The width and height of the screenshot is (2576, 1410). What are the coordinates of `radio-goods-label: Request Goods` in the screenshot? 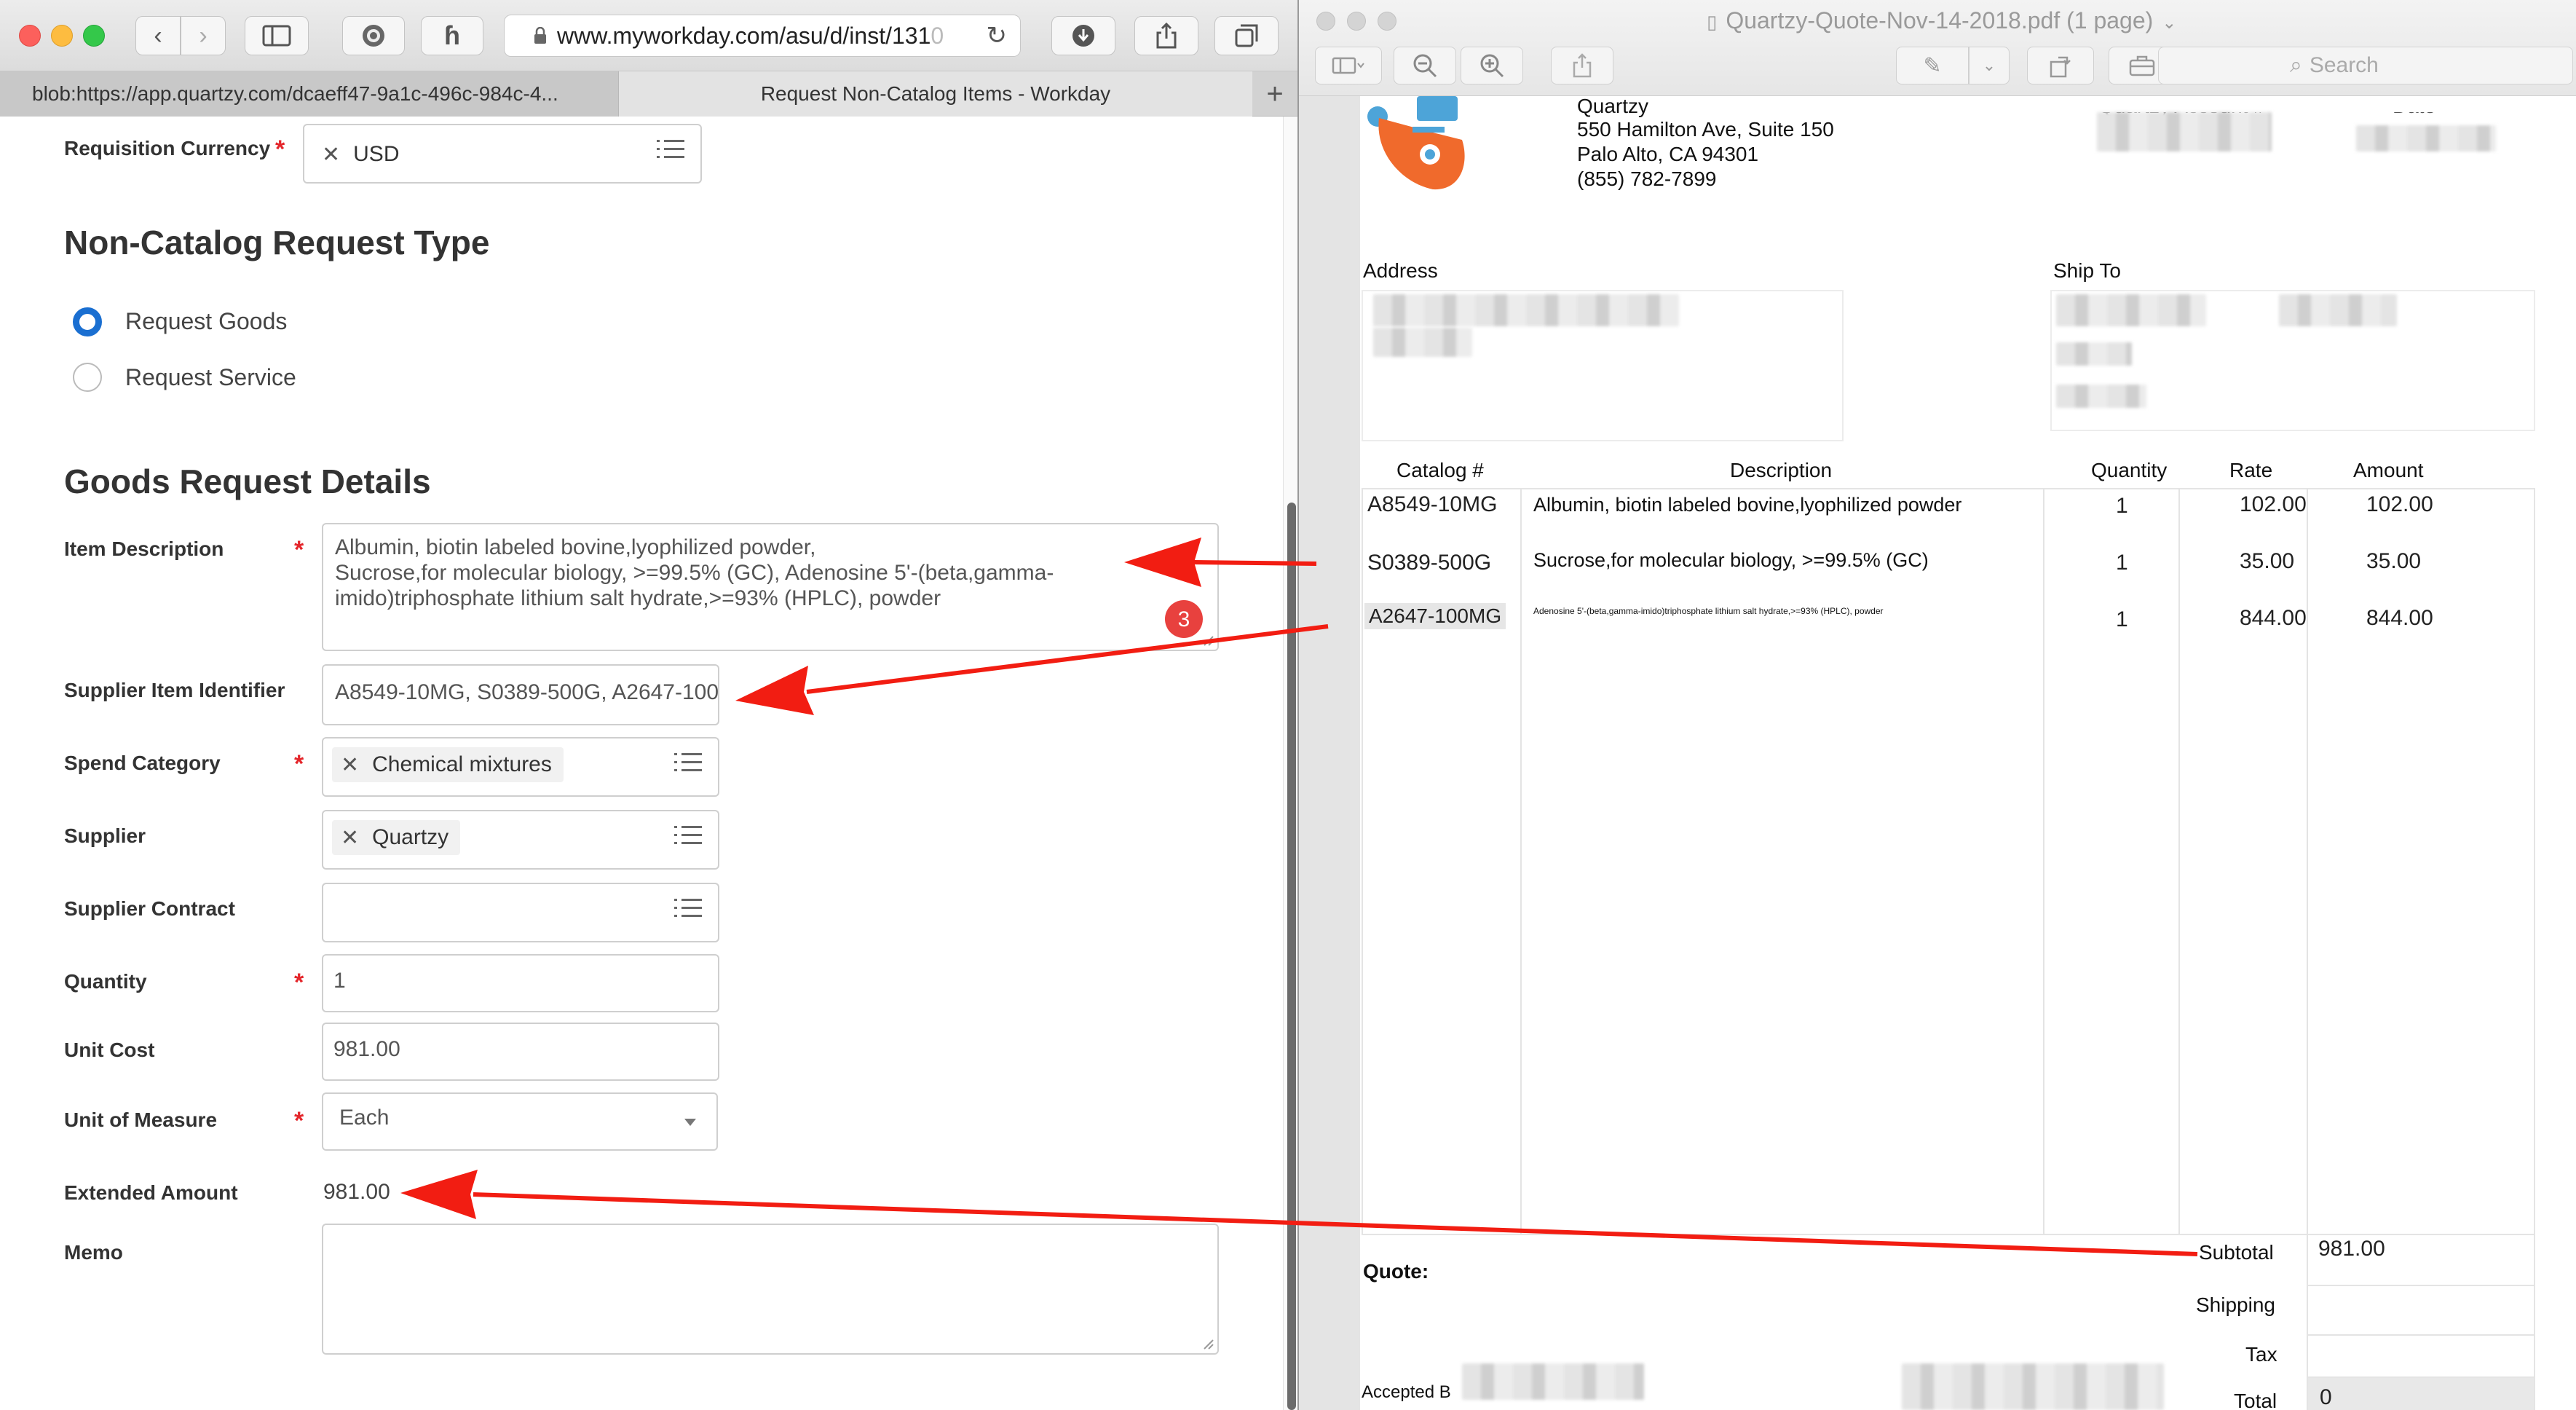 It's located at (206, 321).